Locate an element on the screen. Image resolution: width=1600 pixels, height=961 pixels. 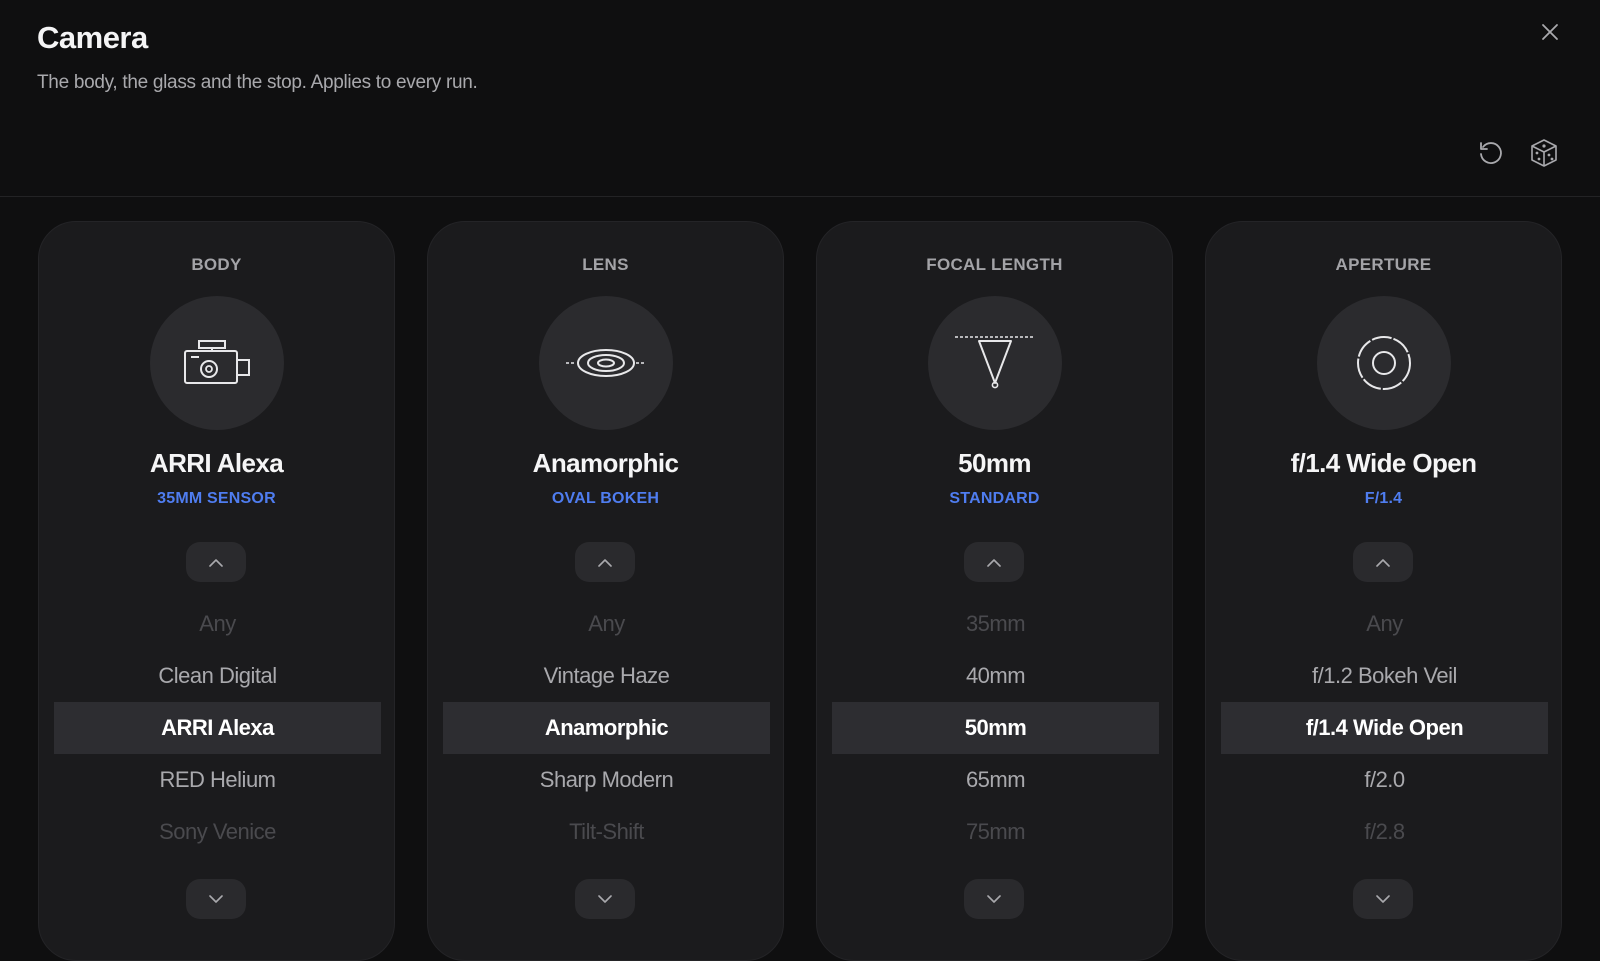
close-button is located at coordinates (1550, 32).